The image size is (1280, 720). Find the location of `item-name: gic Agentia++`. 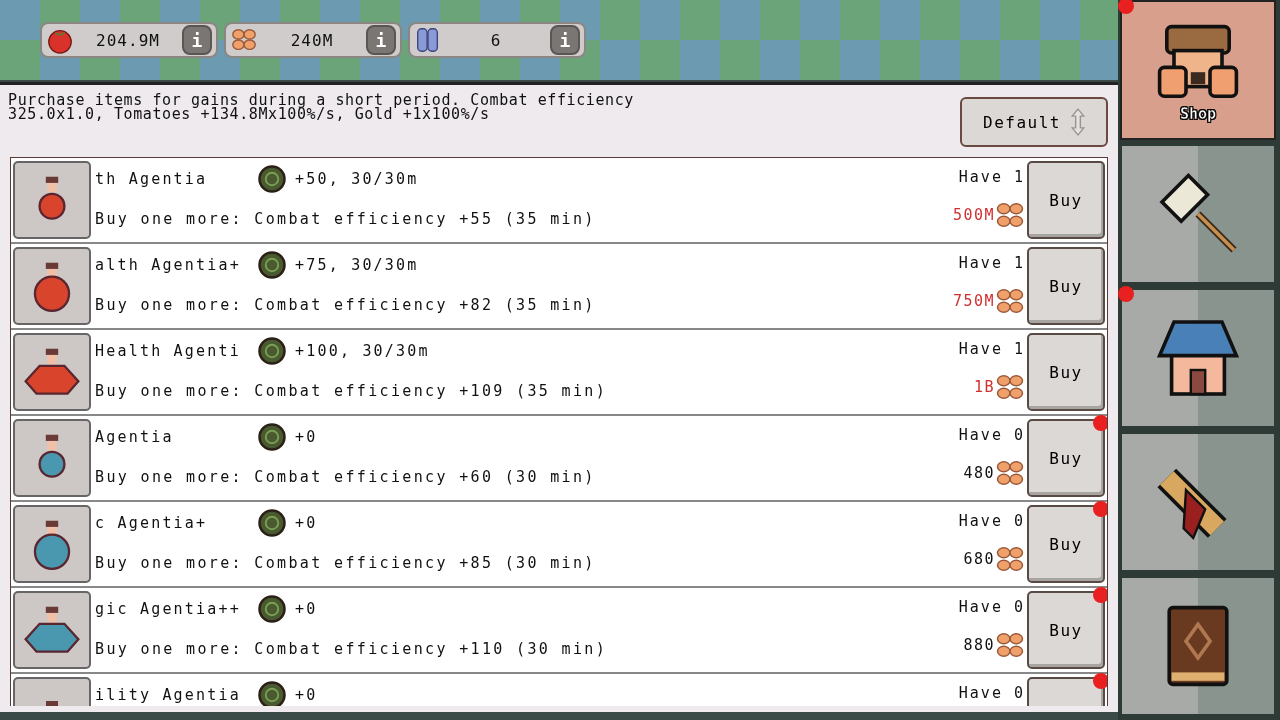

item-name: gic Agentia++ is located at coordinates (168, 609).